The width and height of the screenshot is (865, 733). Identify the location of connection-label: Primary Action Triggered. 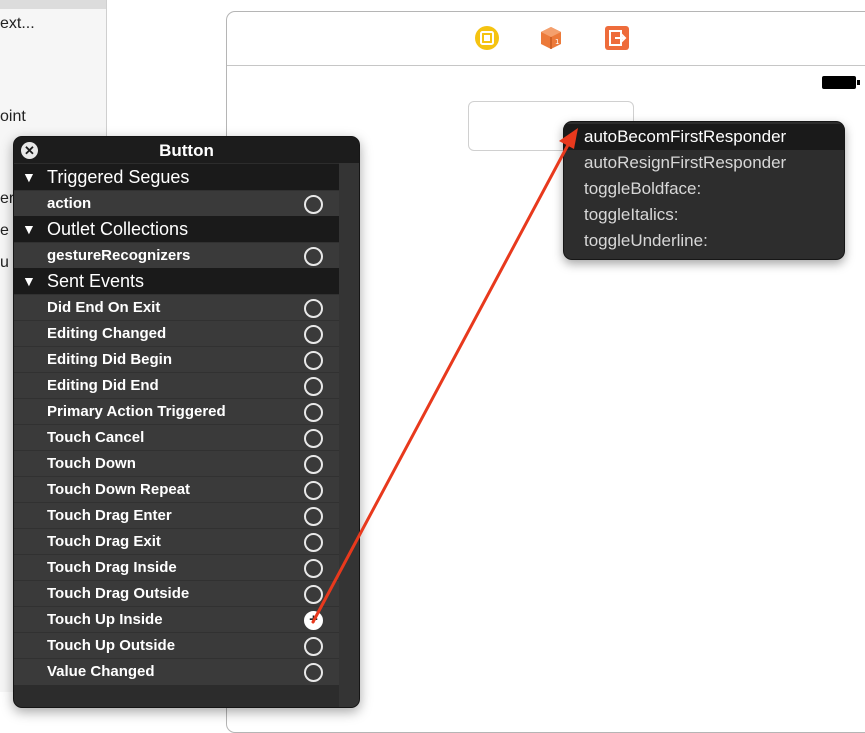
(136, 411).